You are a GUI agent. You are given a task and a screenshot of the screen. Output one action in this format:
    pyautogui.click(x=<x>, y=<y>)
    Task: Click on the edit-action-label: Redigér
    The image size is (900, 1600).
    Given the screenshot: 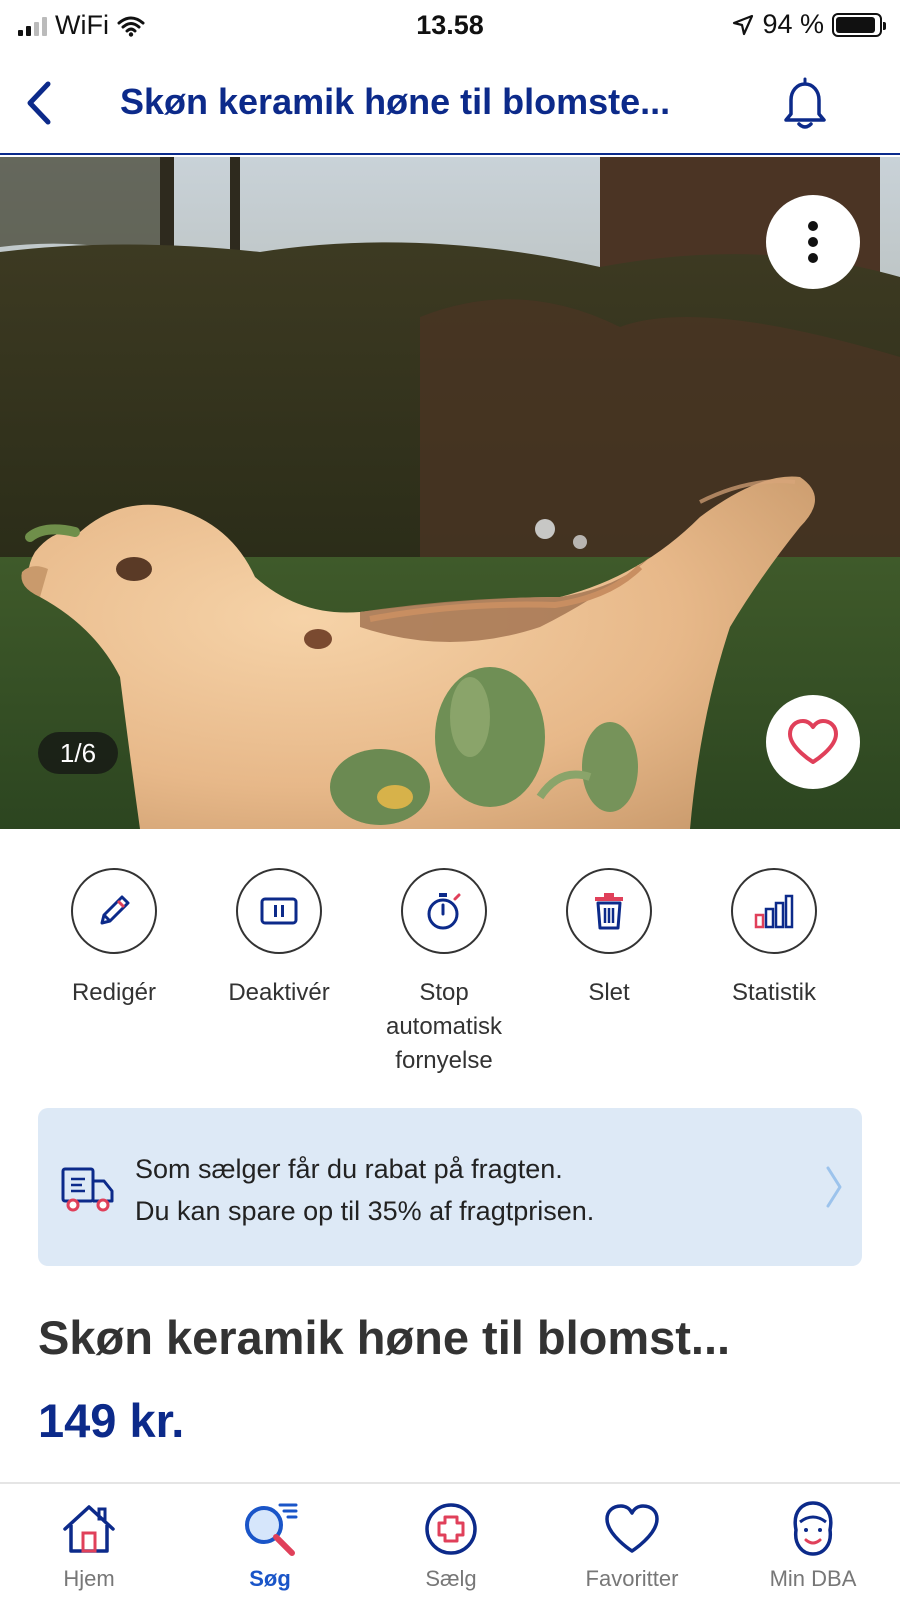 What is the action you would take?
    pyautogui.click(x=114, y=992)
    